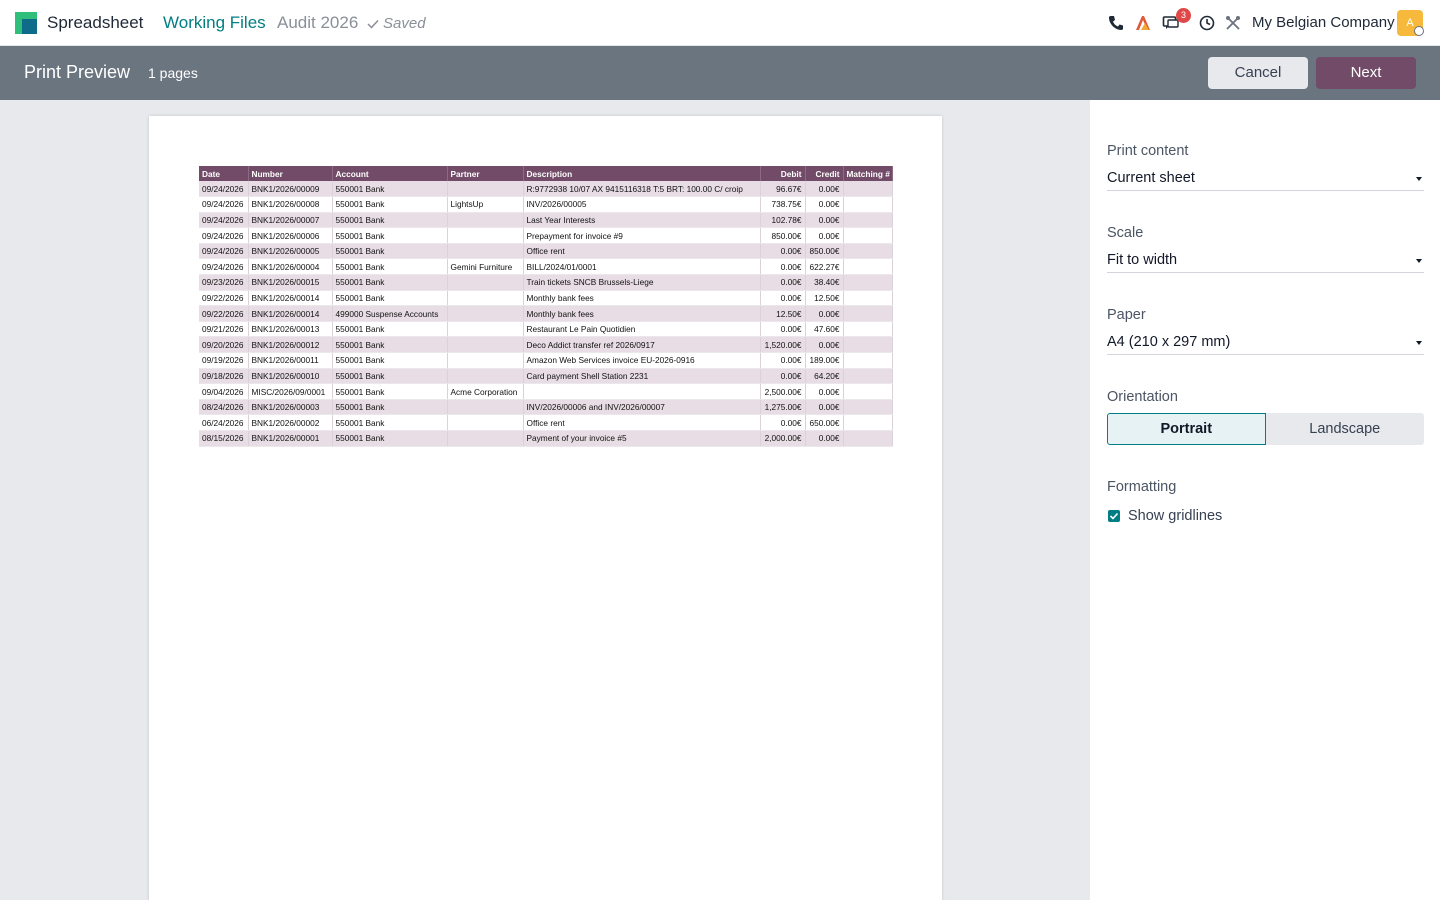 The width and height of the screenshot is (1440, 900). Describe the element at coordinates (642, 438) in the screenshot. I see `table-cell: Payment of your invoice #5` at that location.